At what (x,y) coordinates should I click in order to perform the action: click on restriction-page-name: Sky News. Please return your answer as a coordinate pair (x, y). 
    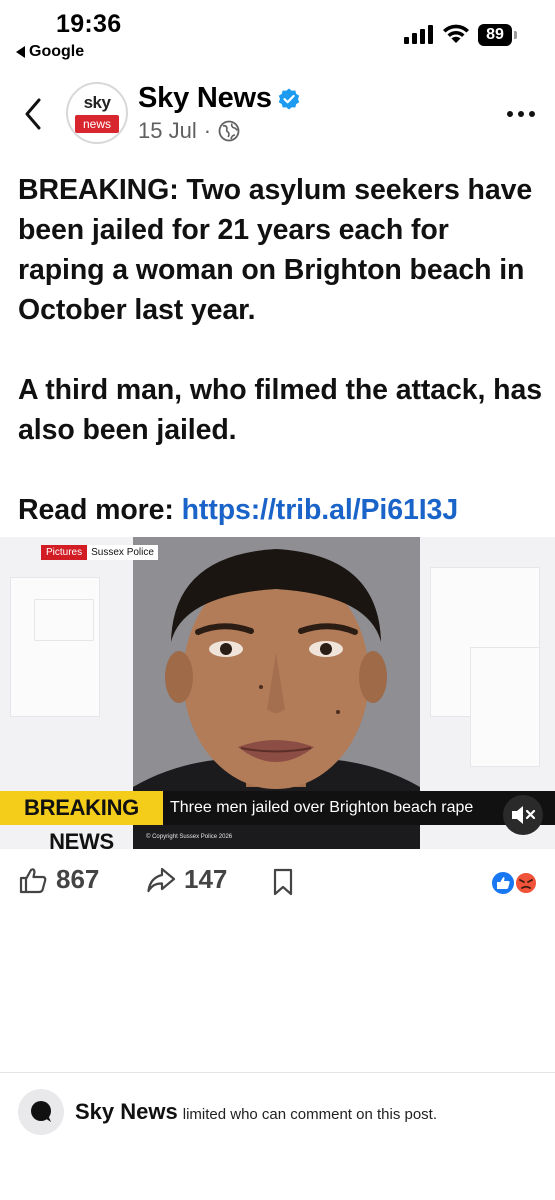
    Looking at the image, I should click on (126, 1111).